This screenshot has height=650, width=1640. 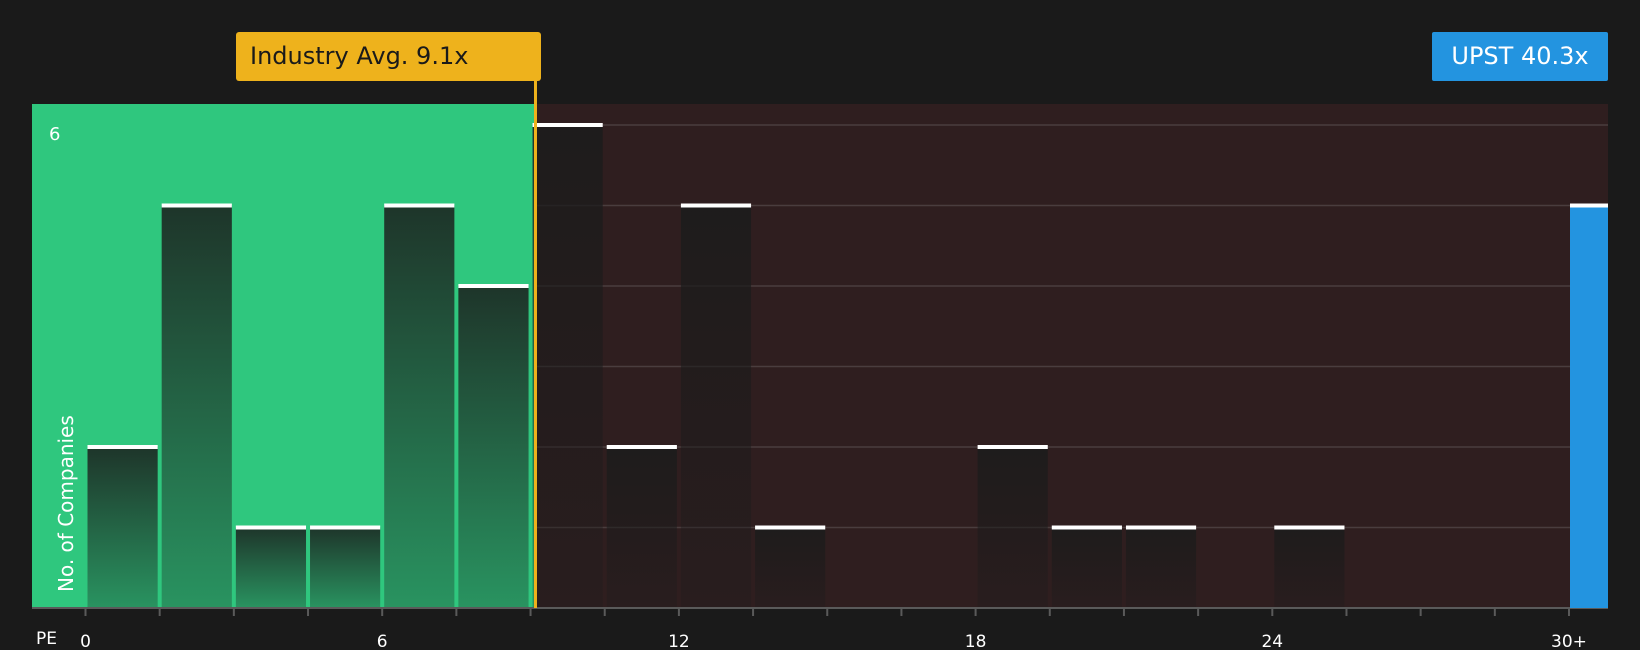 What do you see at coordinates (1589, 406) in the screenshot?
I see `company-bar` at bounding box center [1589, 406].